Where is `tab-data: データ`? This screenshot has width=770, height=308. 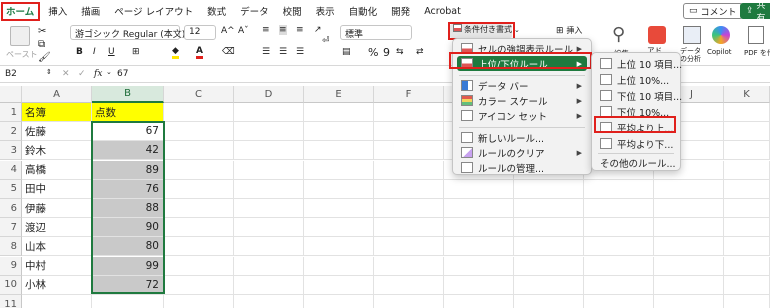
tab-data: データ is located at coordinates (254, 11).